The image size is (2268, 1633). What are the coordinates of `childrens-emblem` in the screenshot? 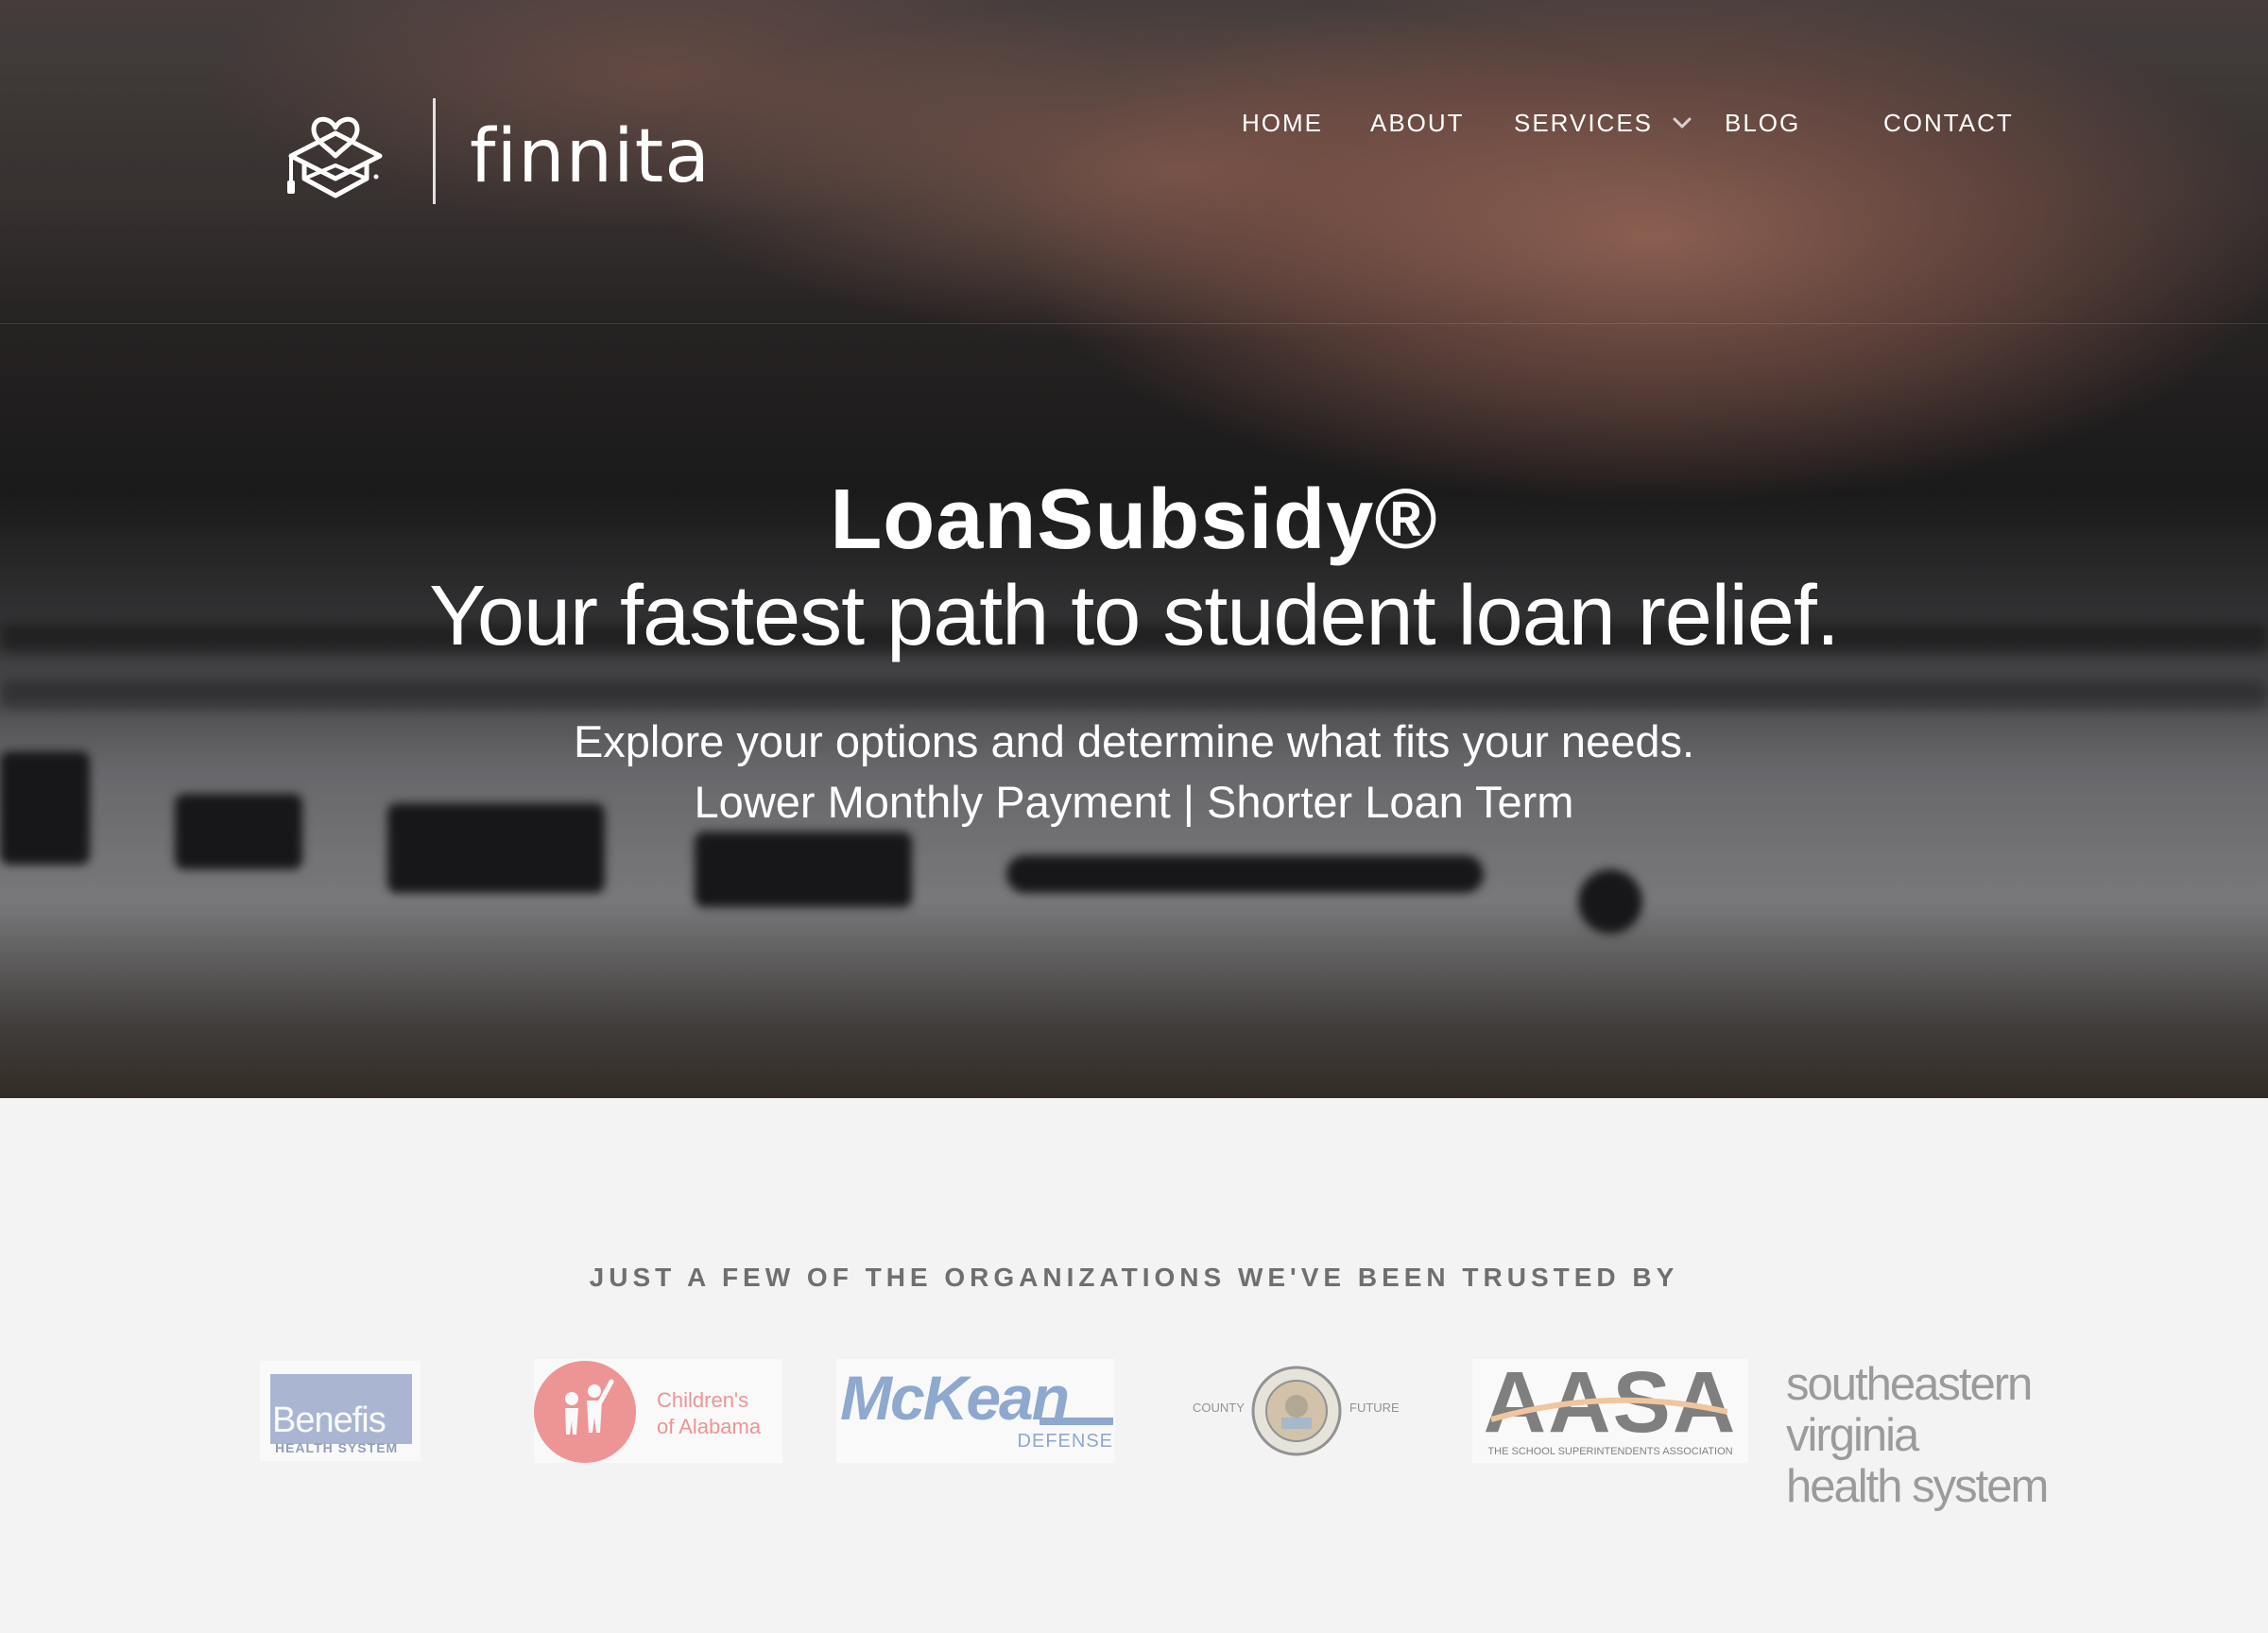 It's located at (585, 1412).